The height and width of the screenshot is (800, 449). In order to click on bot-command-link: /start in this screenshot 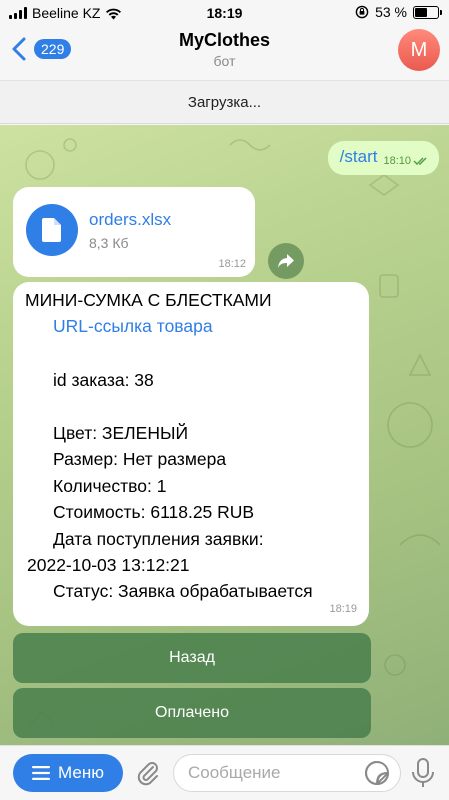, I will do `click(359, 157)`.